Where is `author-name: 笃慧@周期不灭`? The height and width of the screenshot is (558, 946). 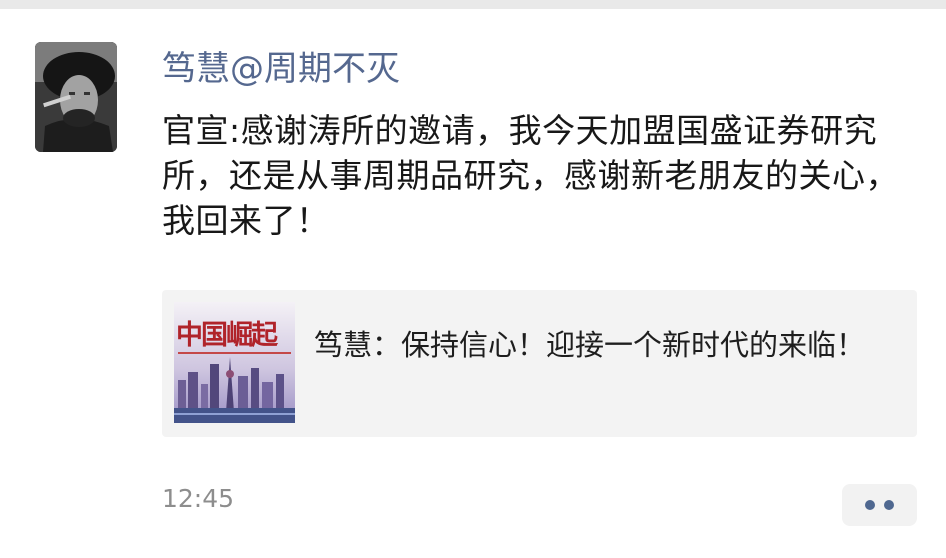 author-name: 笃慧@周期不灭 is located at coordinates (281, 69).